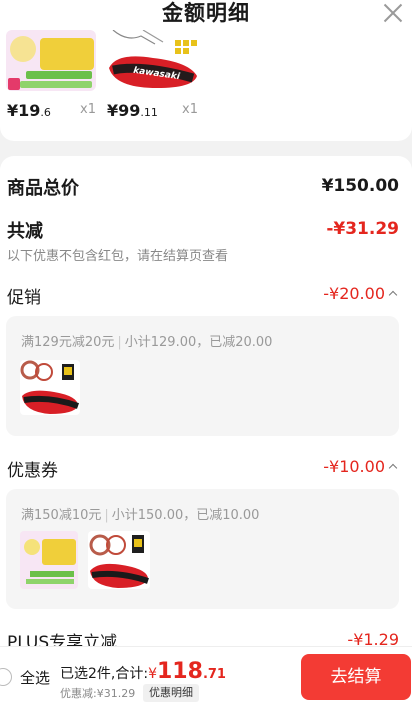 The image size is (412, 705). What do you see at coordinates (152, 674) in the screenshot?
I see `total-currency: ¥` at bounding box center [152, 674].